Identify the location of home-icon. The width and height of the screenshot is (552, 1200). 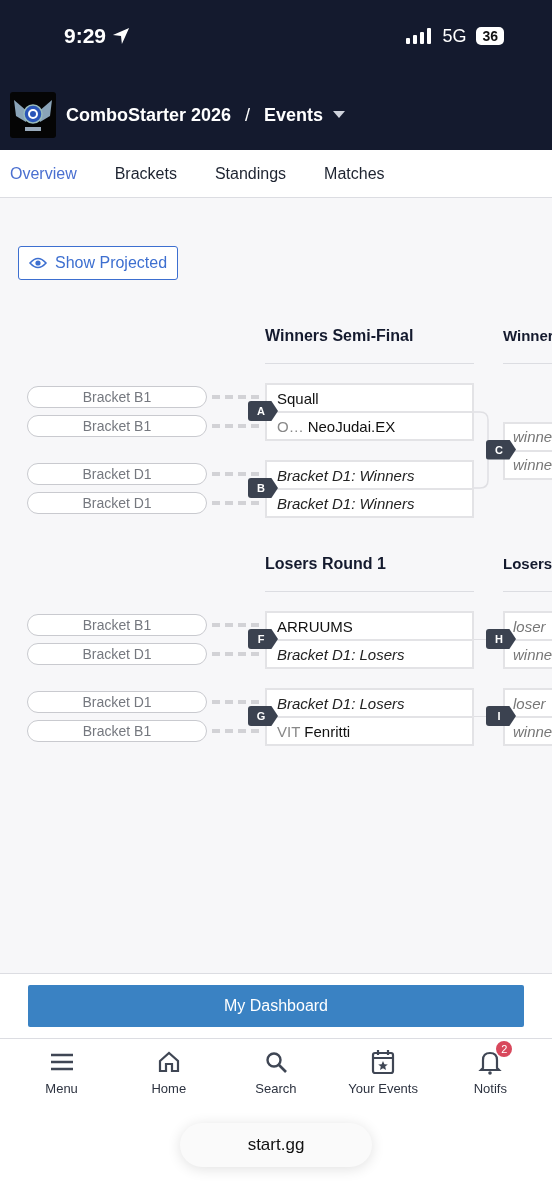
(168, 1061).